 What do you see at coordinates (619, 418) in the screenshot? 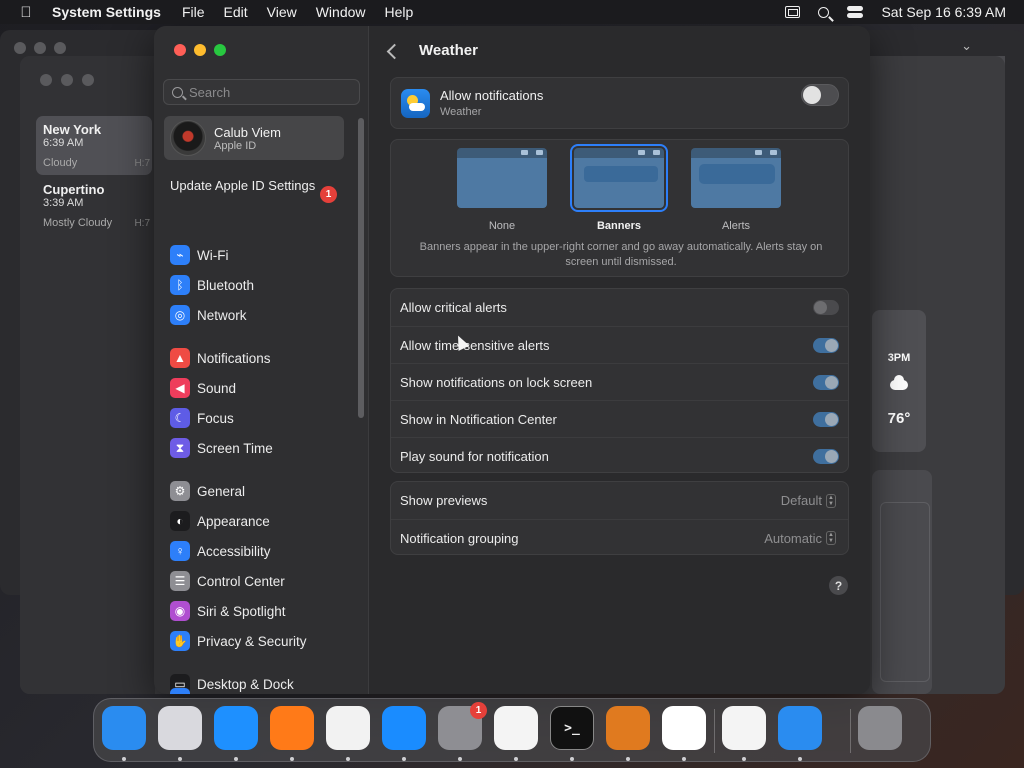
I see `setting-row: Show in Notification Center` at bounding box center [619, 418].